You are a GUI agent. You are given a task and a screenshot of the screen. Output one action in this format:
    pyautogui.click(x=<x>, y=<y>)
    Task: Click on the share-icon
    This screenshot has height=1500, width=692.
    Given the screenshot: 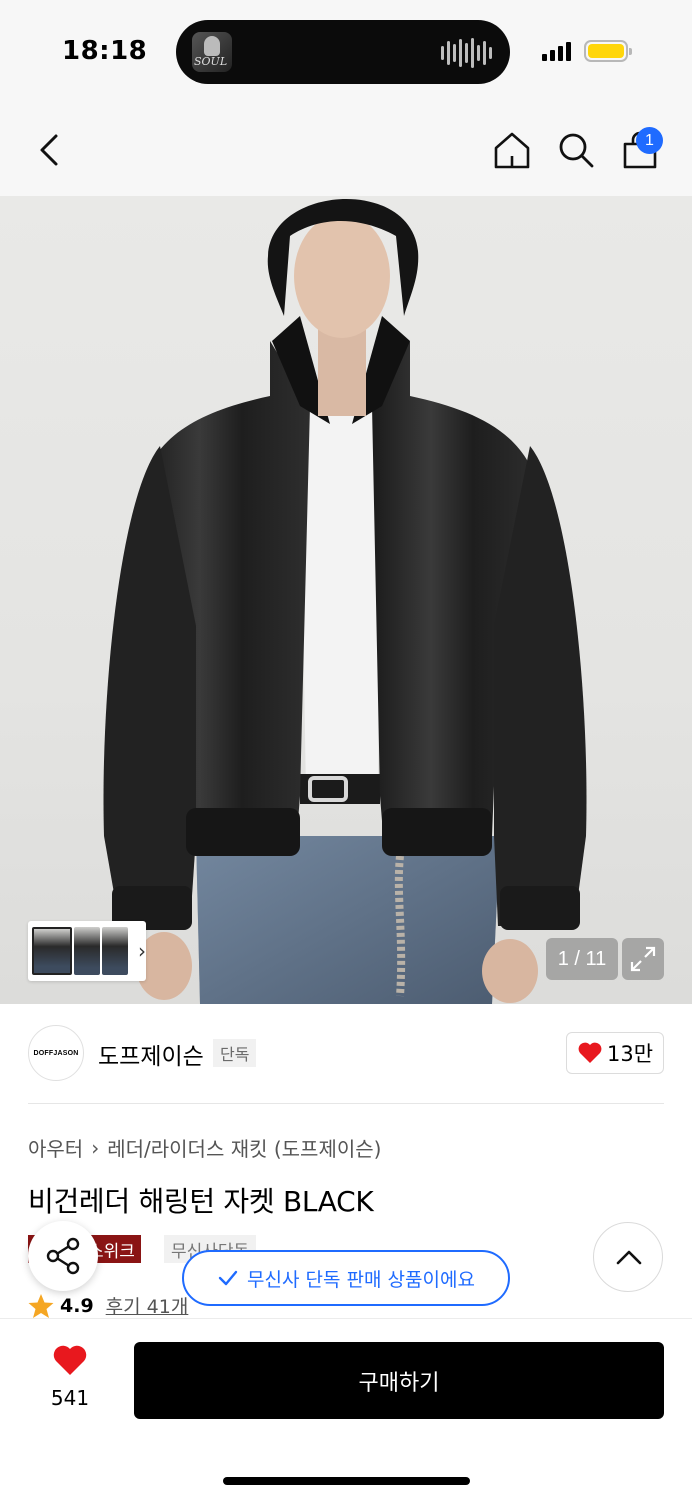 What is the action you would take?
    pyautogui.click(x=63, y=1256)
    